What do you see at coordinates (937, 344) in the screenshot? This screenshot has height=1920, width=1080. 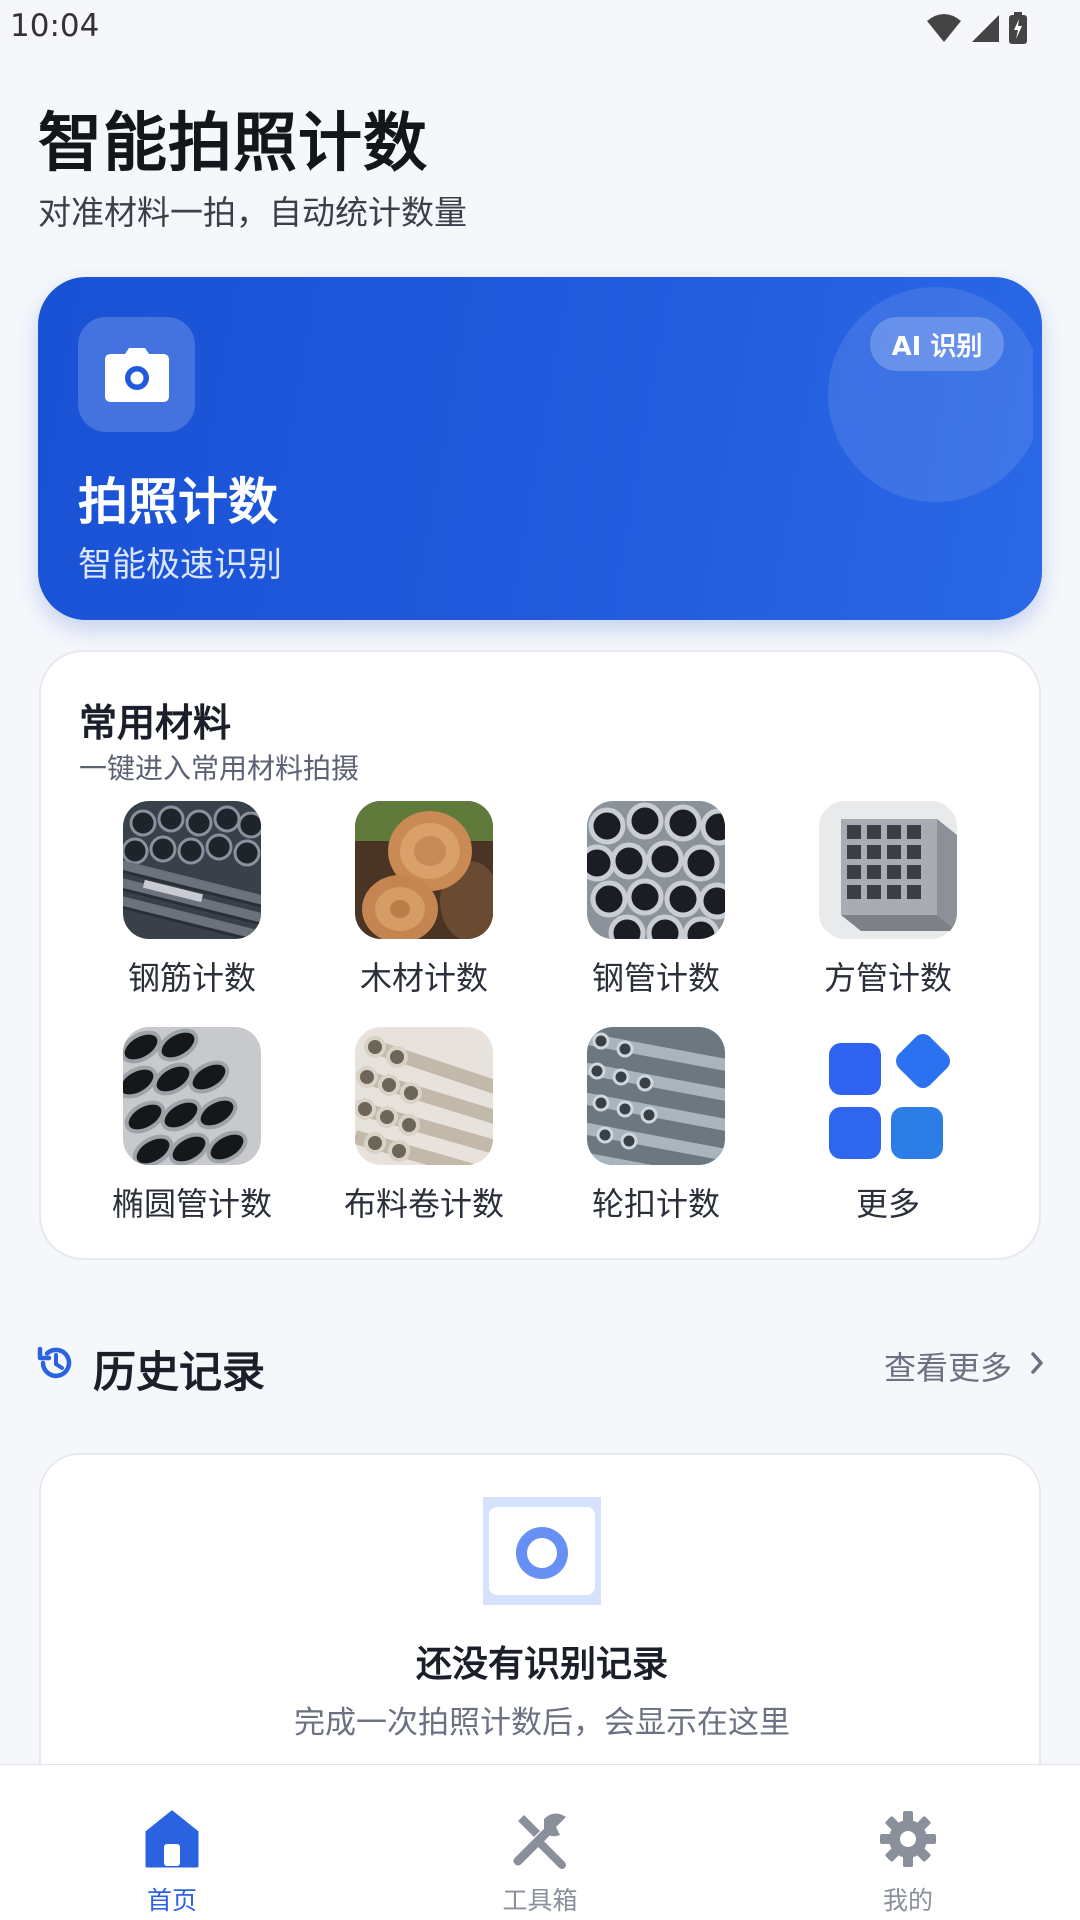 I see `ai-badge: AI 识别` at bounding box center [937, 344].